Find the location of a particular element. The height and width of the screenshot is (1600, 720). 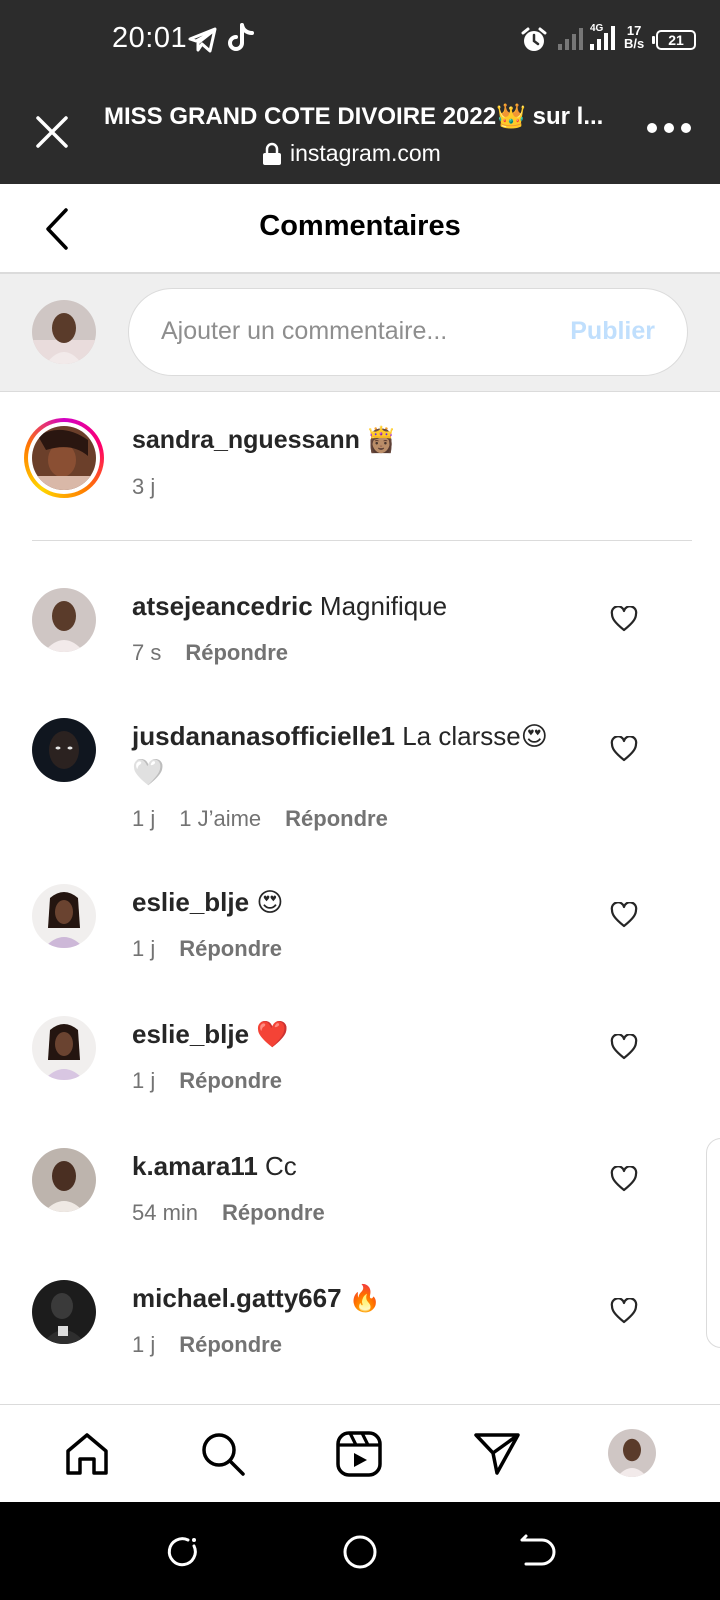

comment-time: 54 min is located at coordinates (165, 1212).